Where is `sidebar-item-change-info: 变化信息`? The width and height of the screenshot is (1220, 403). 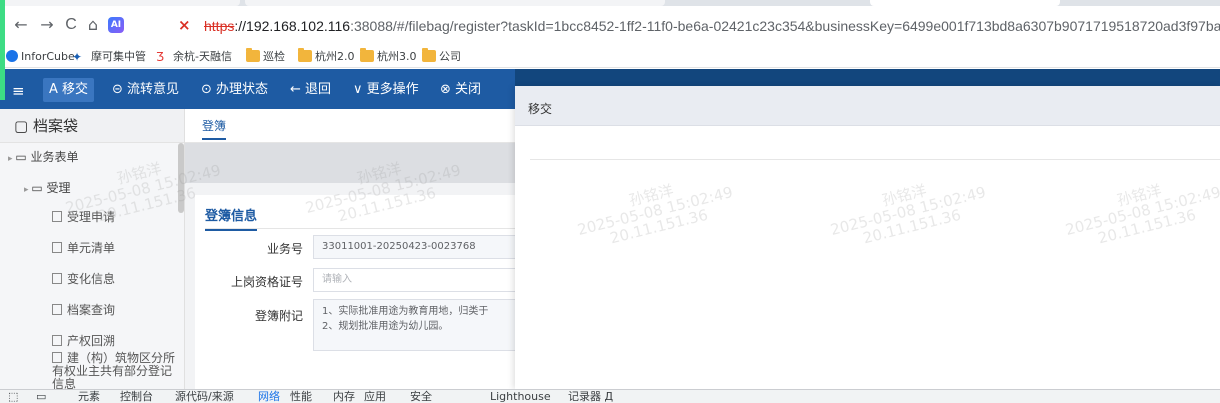 sidebar-item-change-info: 变化信息 is located at coordinates (83, 278).